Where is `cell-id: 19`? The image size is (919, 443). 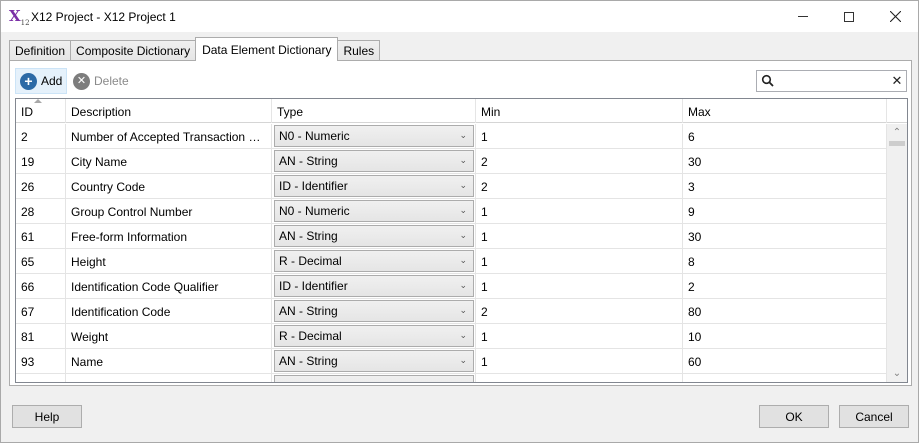 cell-id: 19 is located at coordinates (41, 161).